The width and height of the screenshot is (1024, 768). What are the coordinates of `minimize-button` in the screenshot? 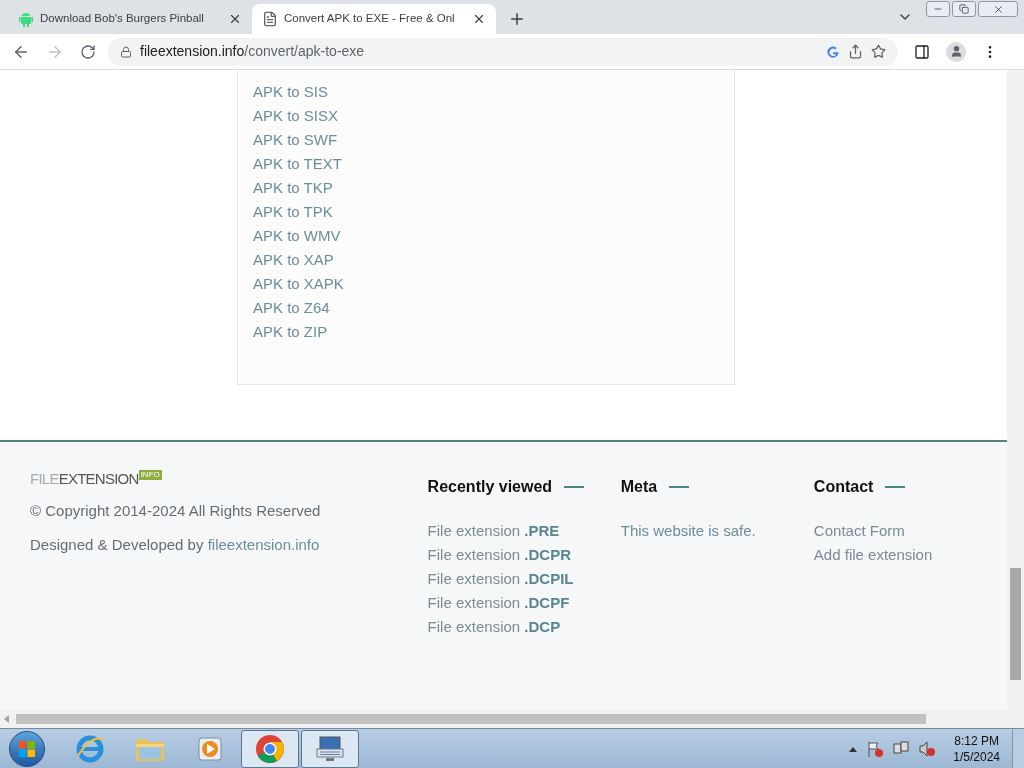 It's located at (938, 9).